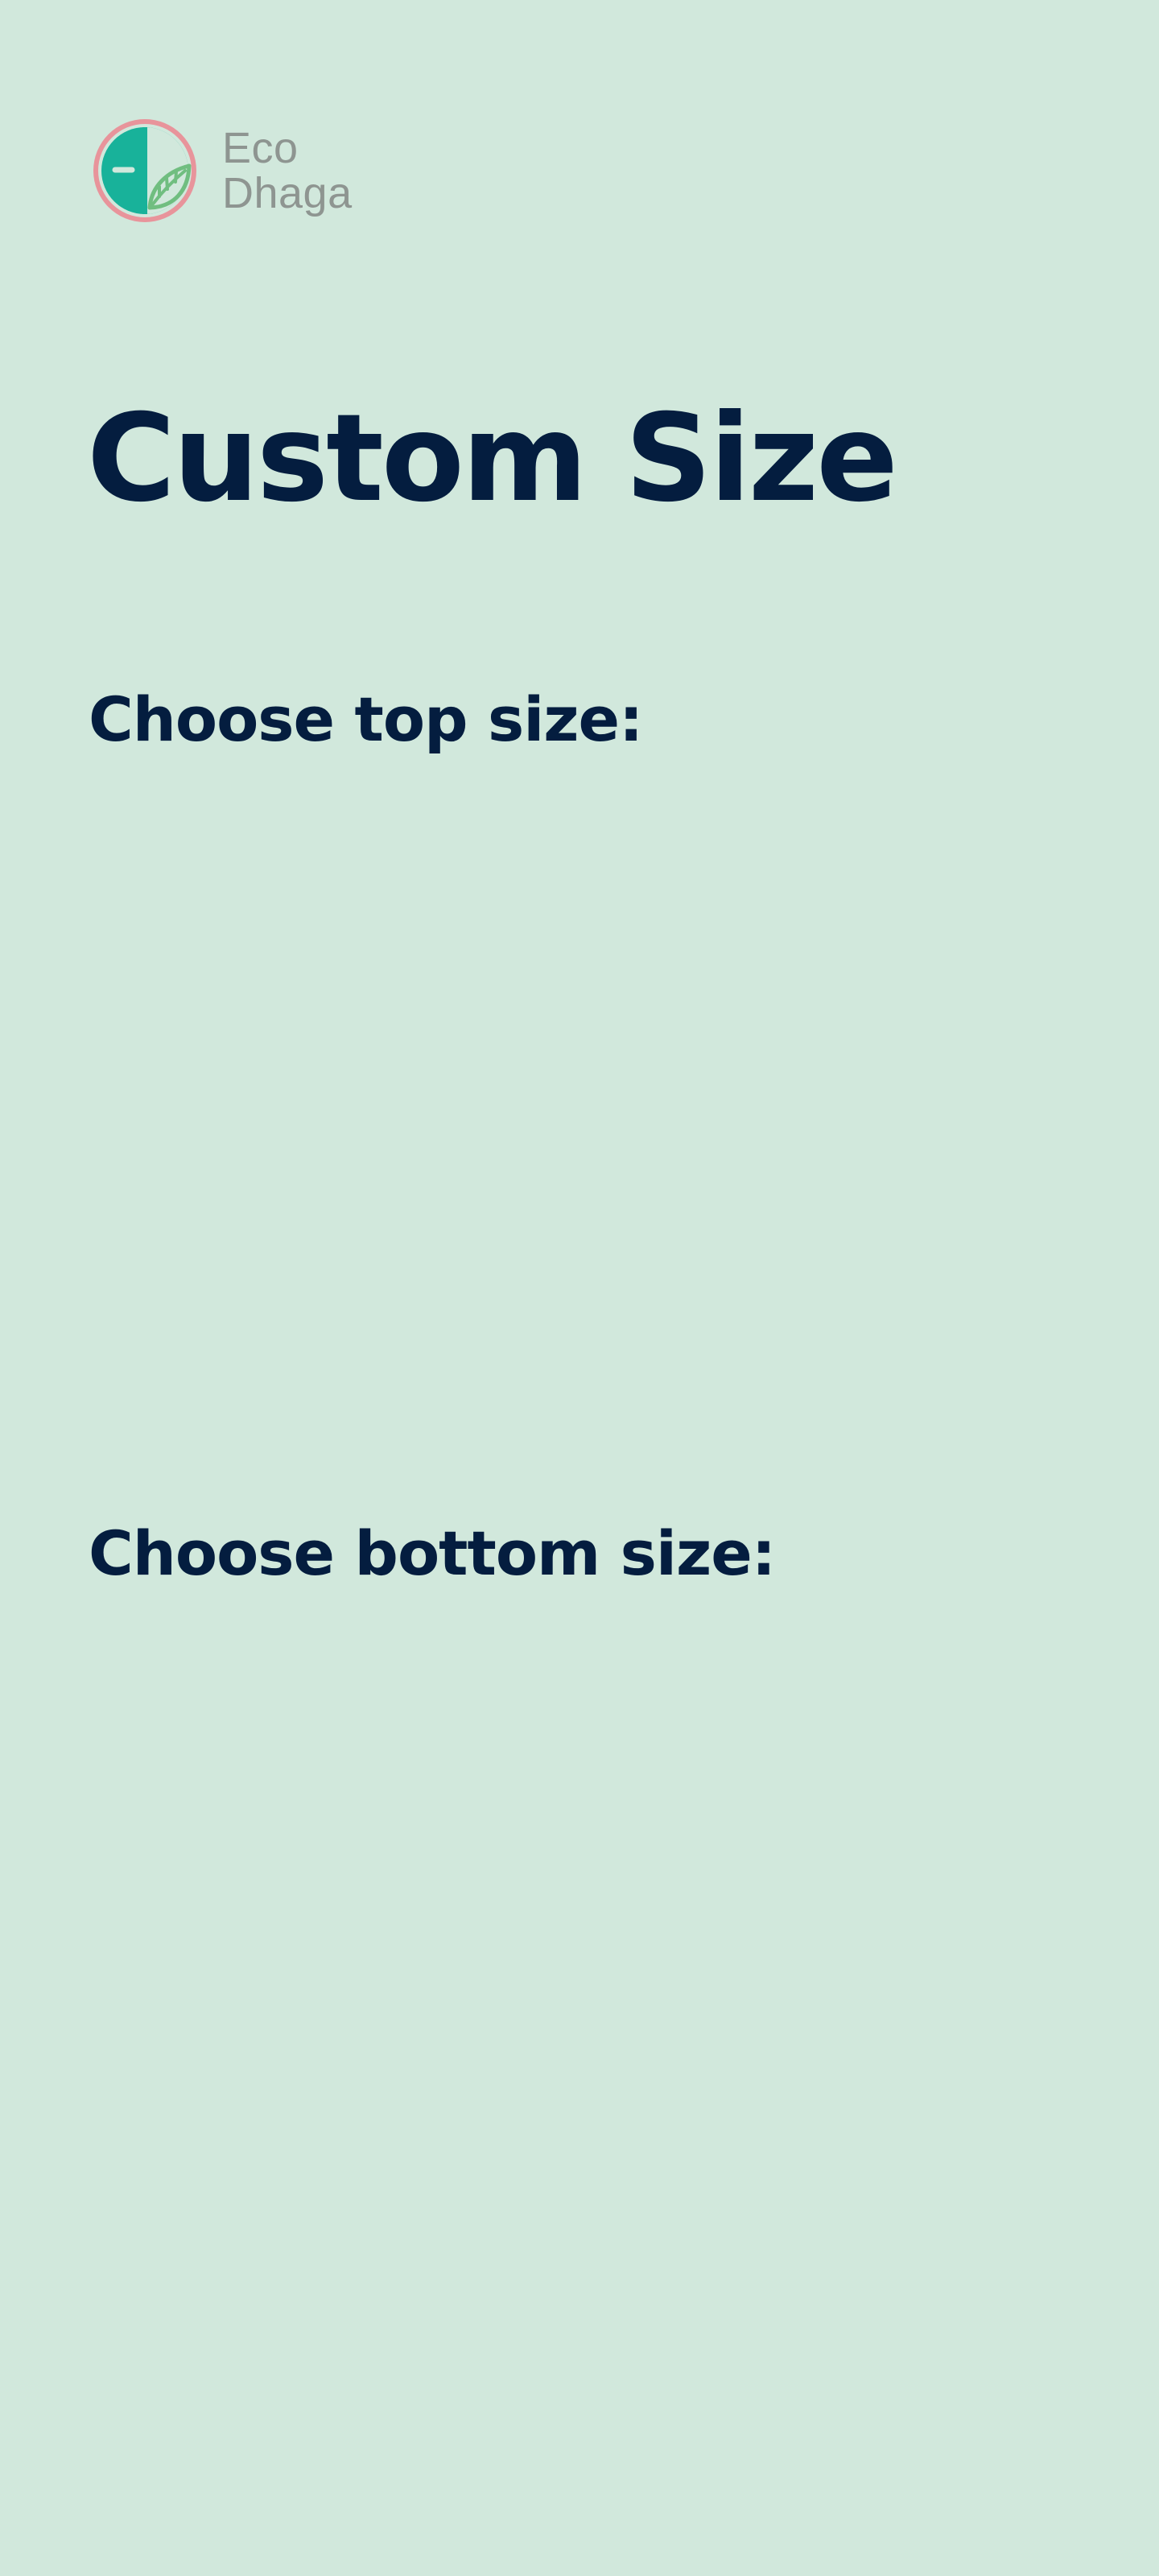 This screenshot has height=2576, width=1159. I want to click on bottom-size-heading: Choose bottom size:, so click(432, 1553).